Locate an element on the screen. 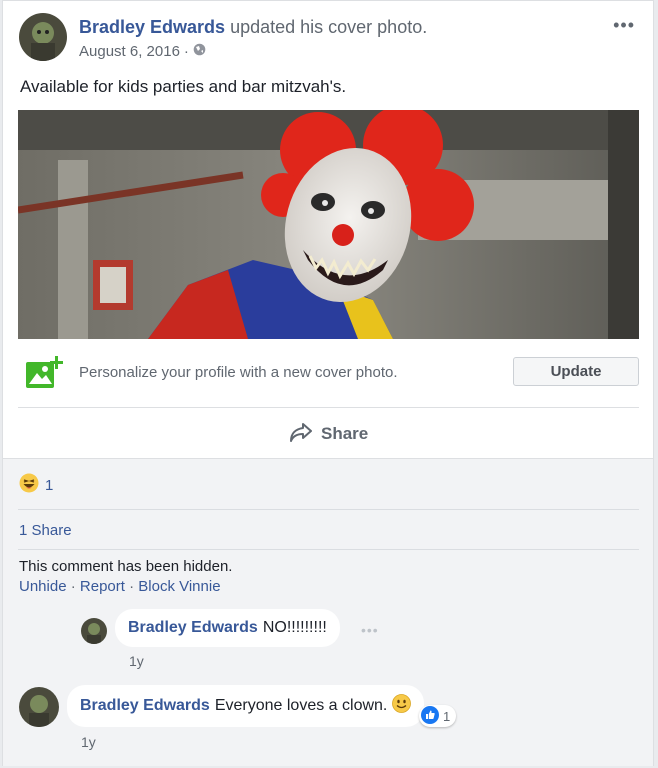 The height and width of the screenshot is (768, 658). comment-like-badge: 1 is located at coordinates (438, 716).